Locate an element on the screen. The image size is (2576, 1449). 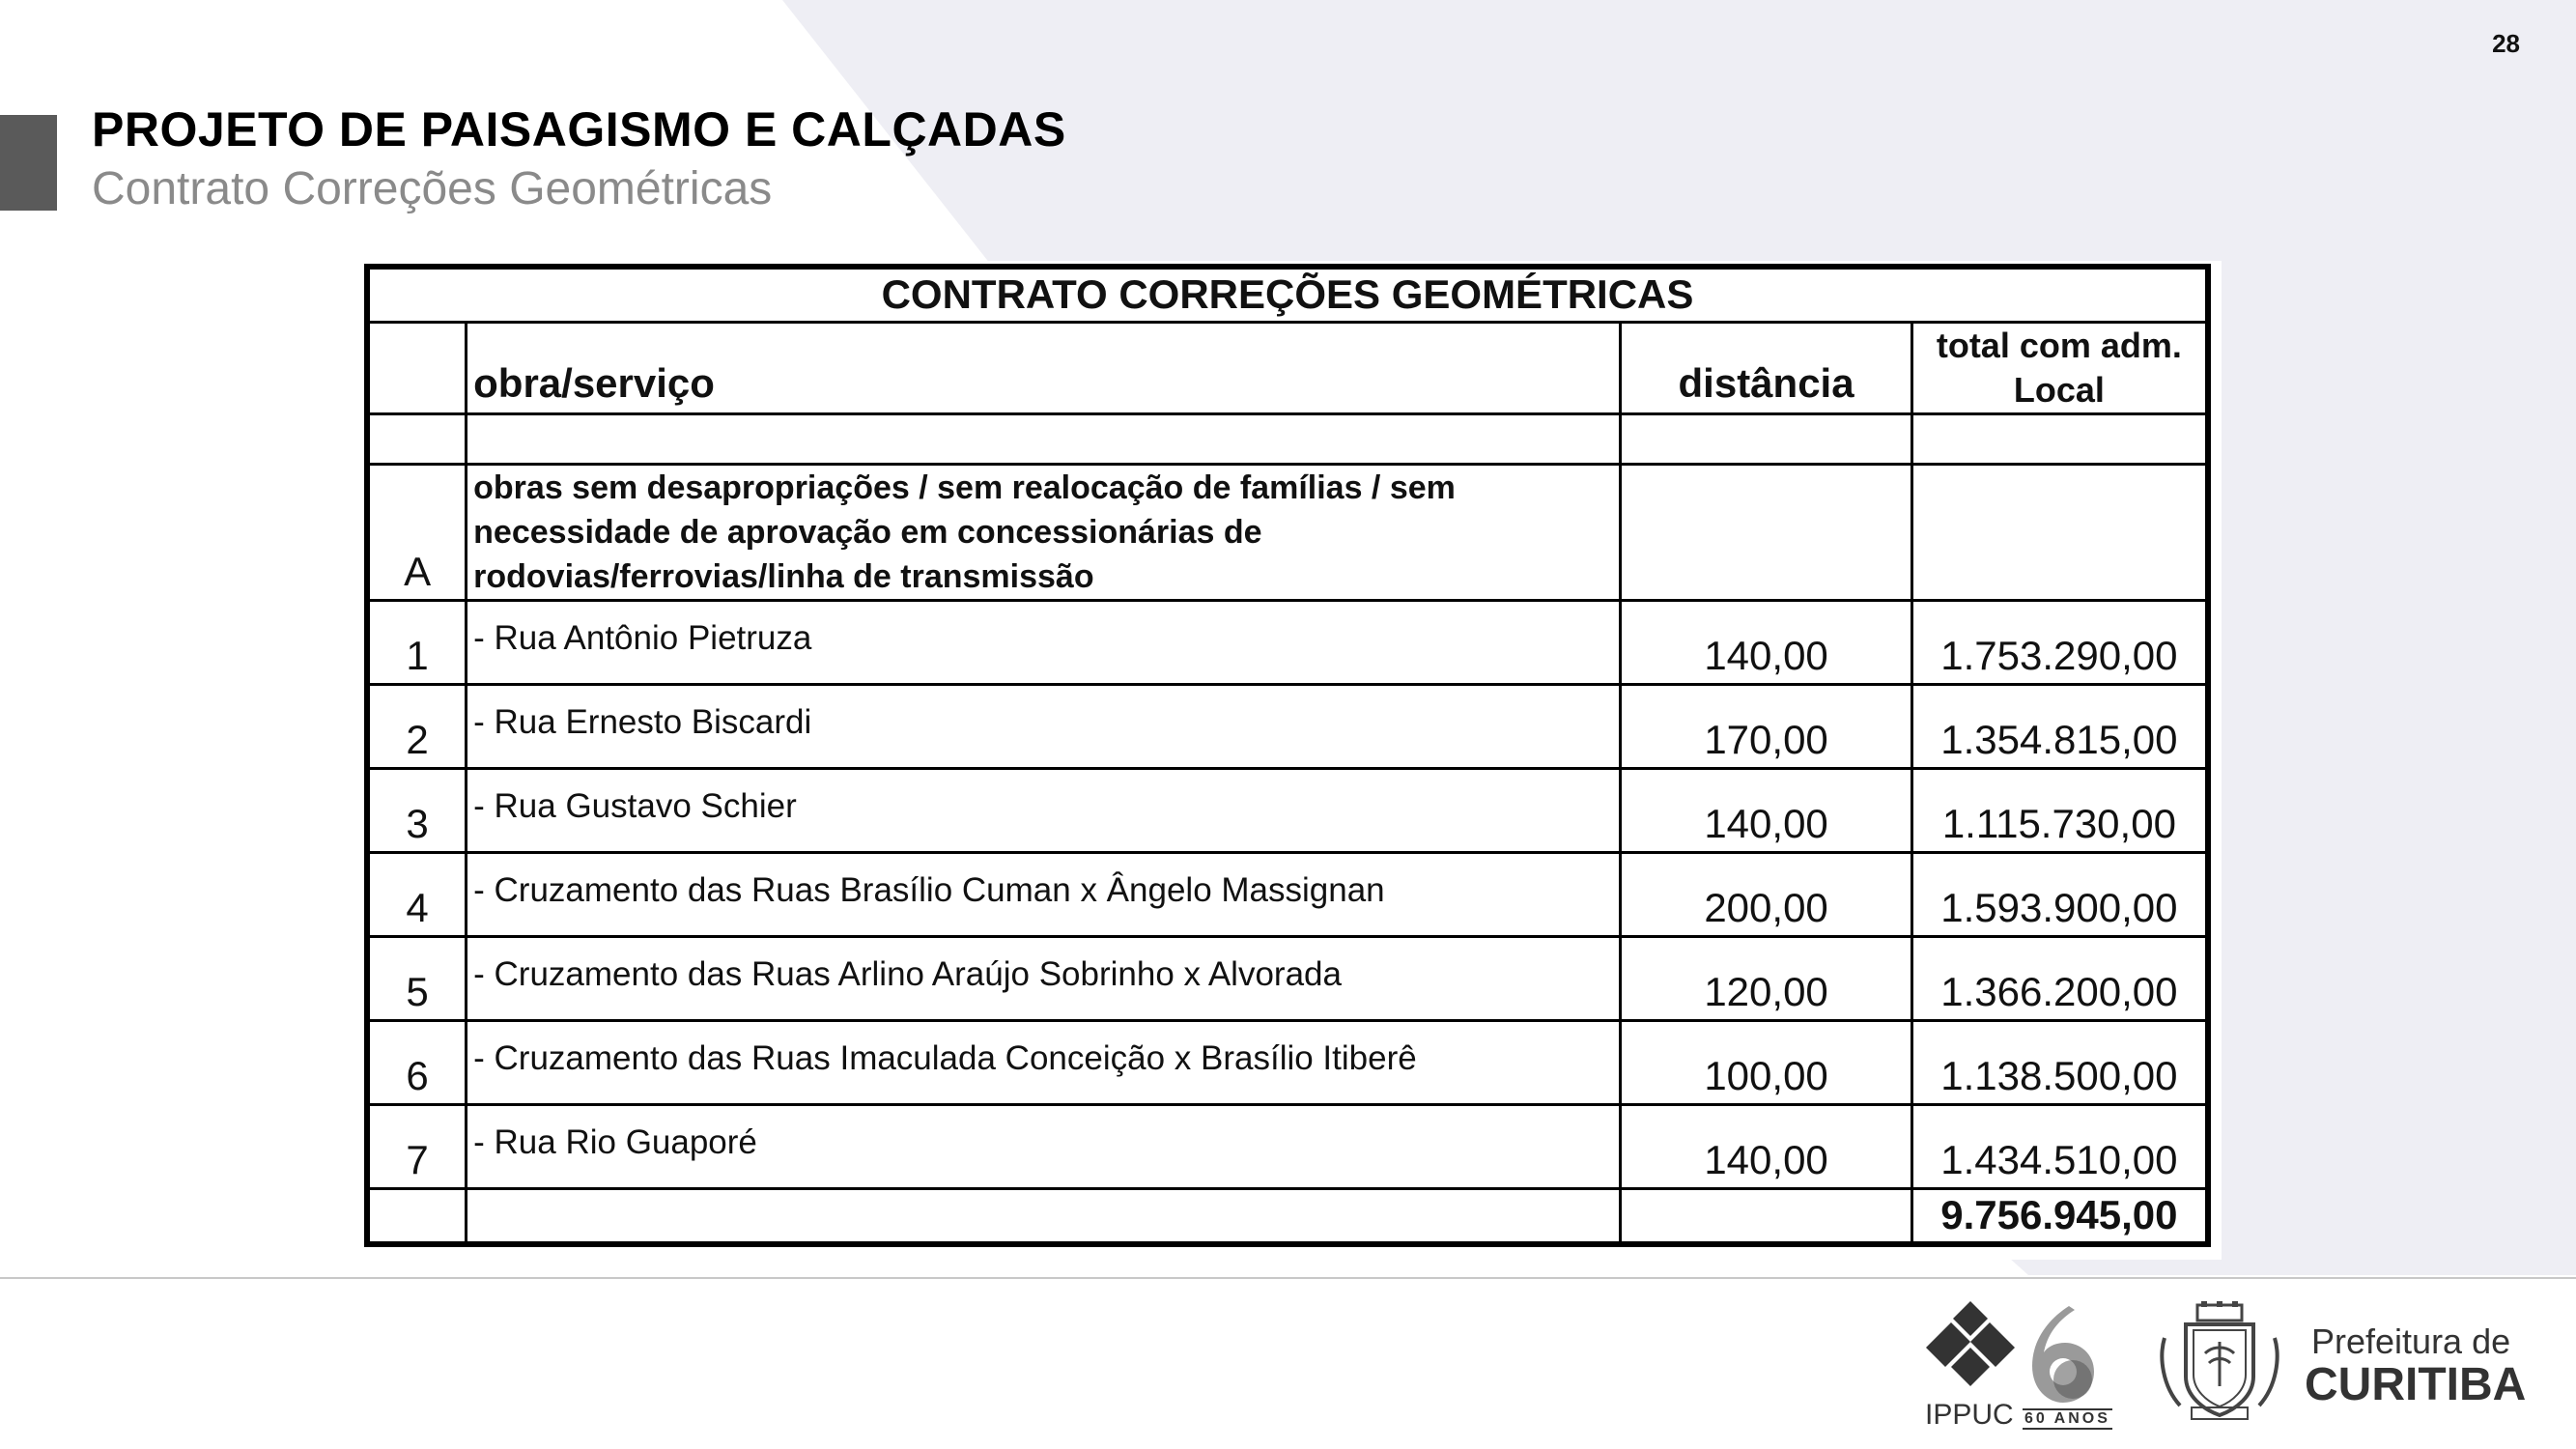
row-total: 1.753.290,00 is located at coordinates (2060, 642).